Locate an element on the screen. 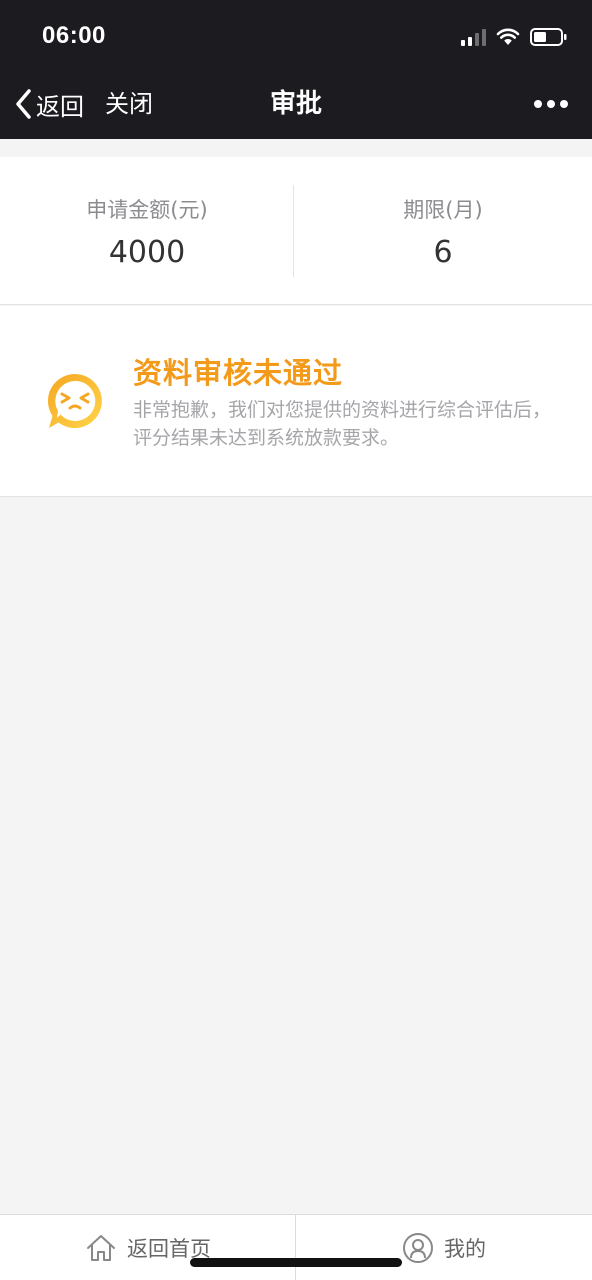  home-icon is located at coordinates (101, 1248).